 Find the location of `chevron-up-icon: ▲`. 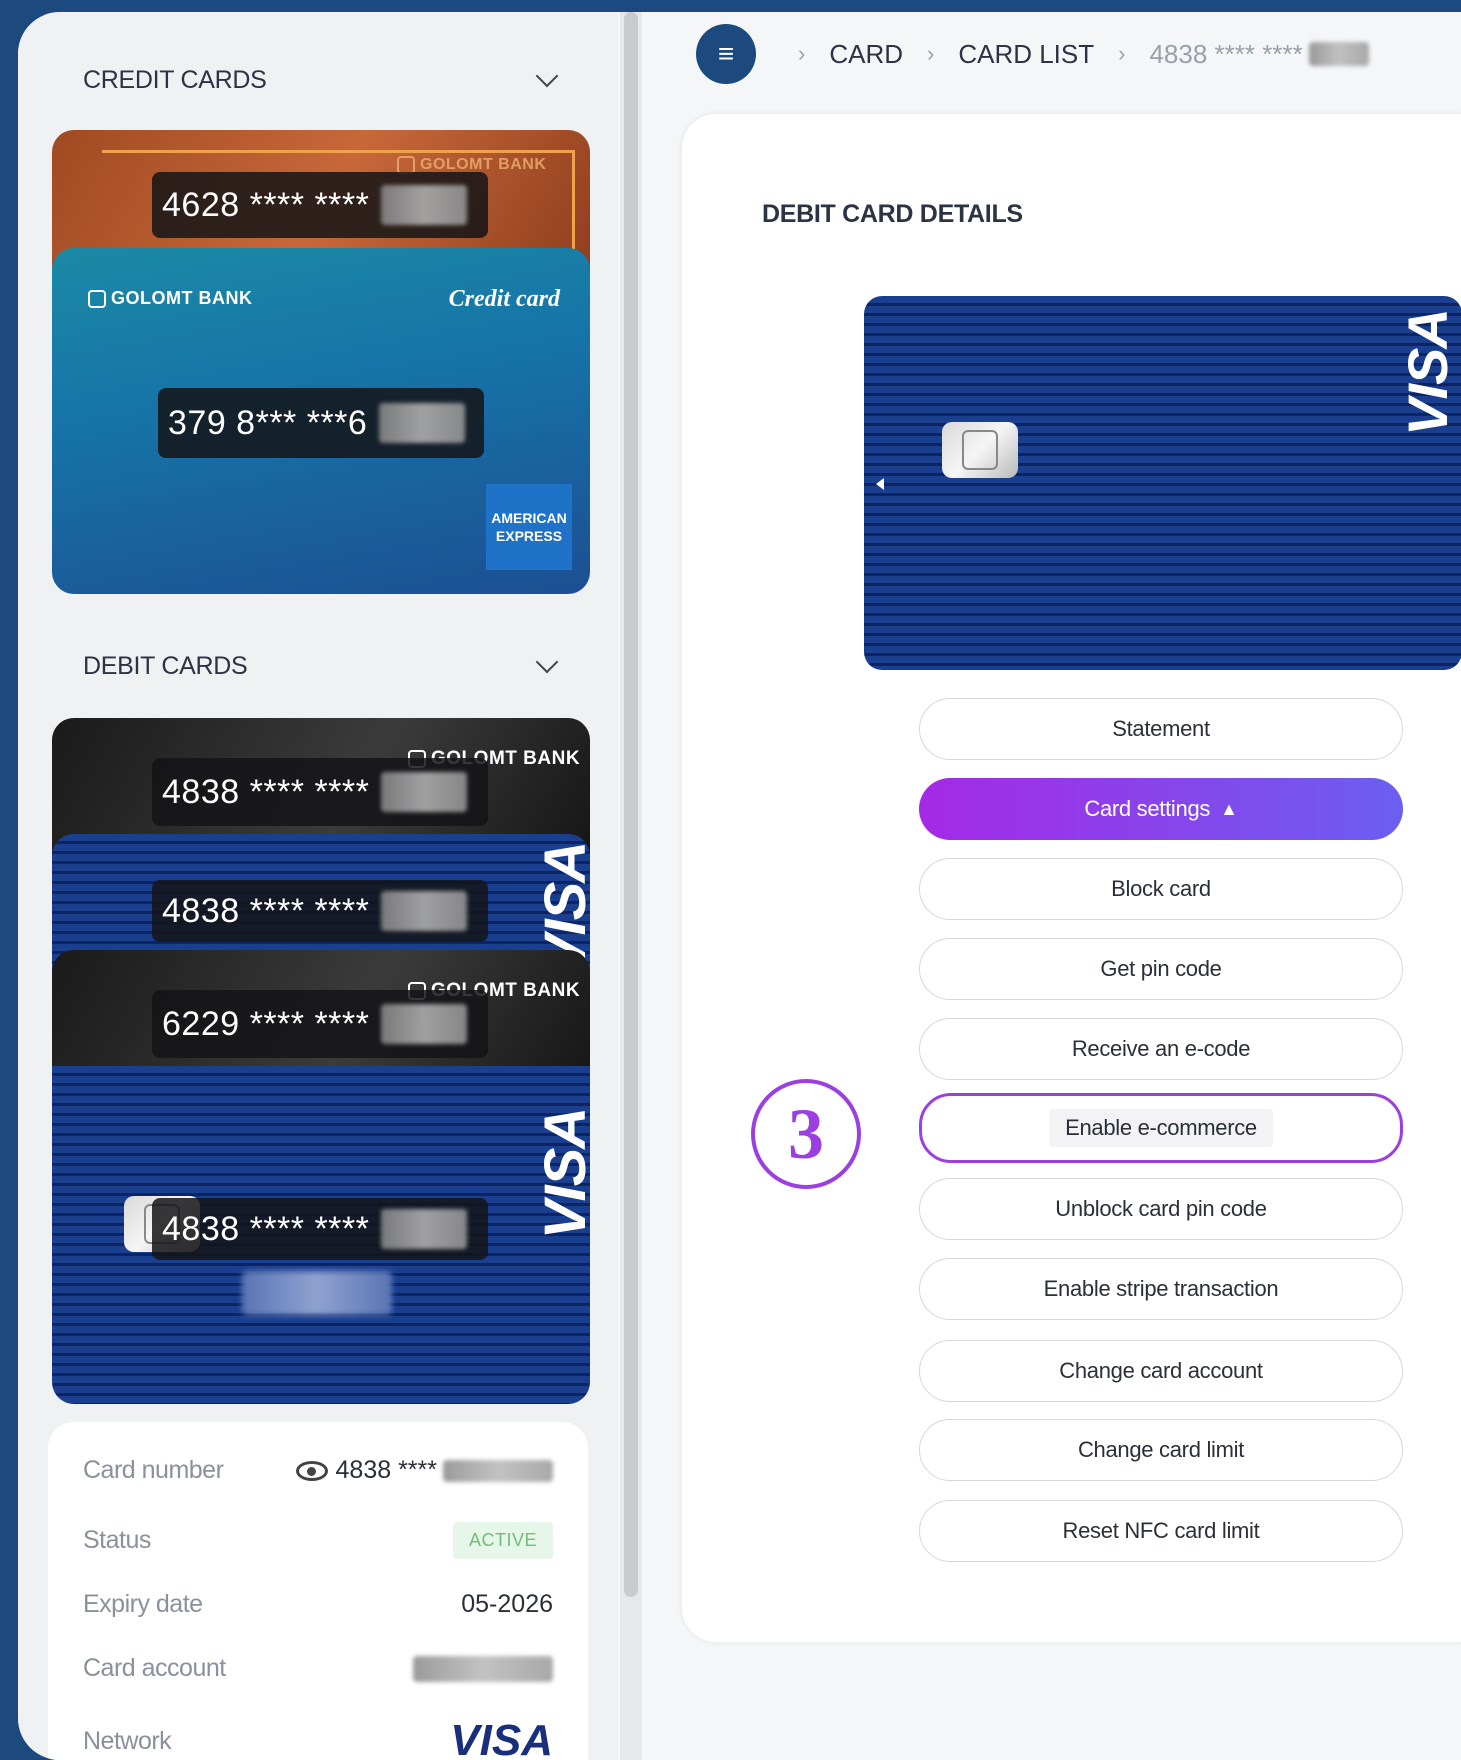

chevron-up-icon: ▲ is located at coordinates (1229, 808).